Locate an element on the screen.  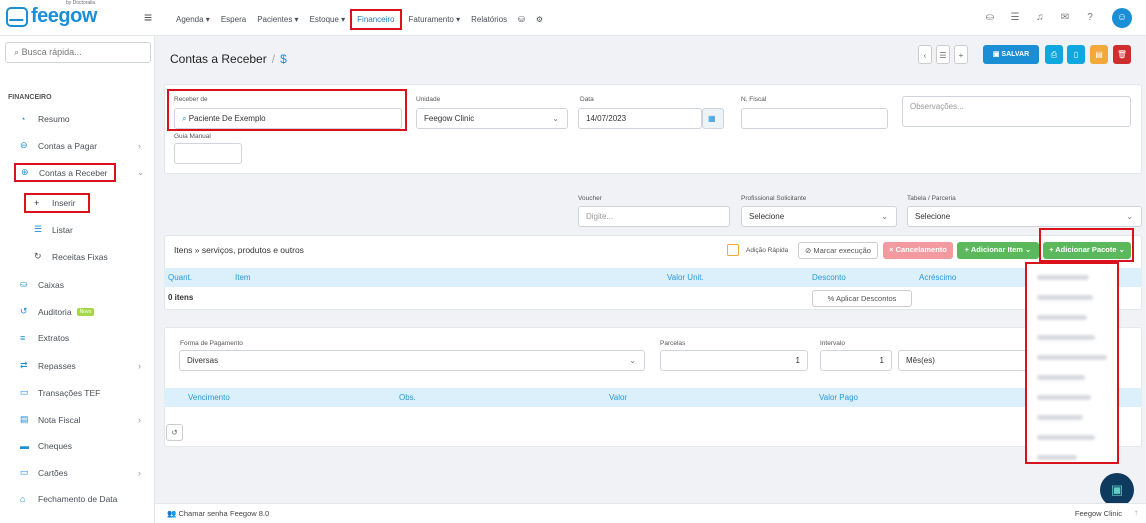
periodo-select: Mês(es) is located at coordinates (963, 360).